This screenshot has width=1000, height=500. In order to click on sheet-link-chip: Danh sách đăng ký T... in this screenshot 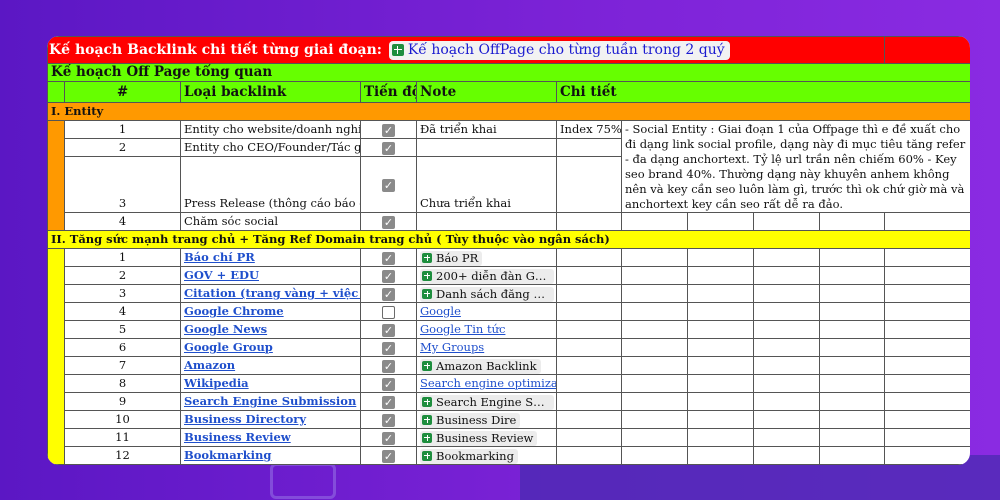, I will do `click(487, 294)`.